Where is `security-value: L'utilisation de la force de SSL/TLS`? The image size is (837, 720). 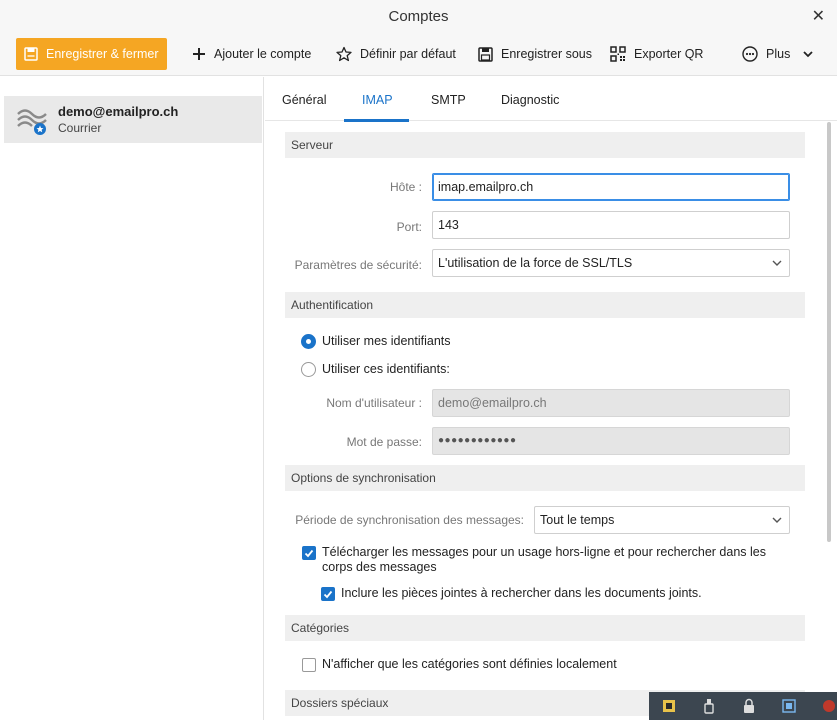
security-value: L'utilisation de la force de SSL/TLS is located at coordinates (535, 263).